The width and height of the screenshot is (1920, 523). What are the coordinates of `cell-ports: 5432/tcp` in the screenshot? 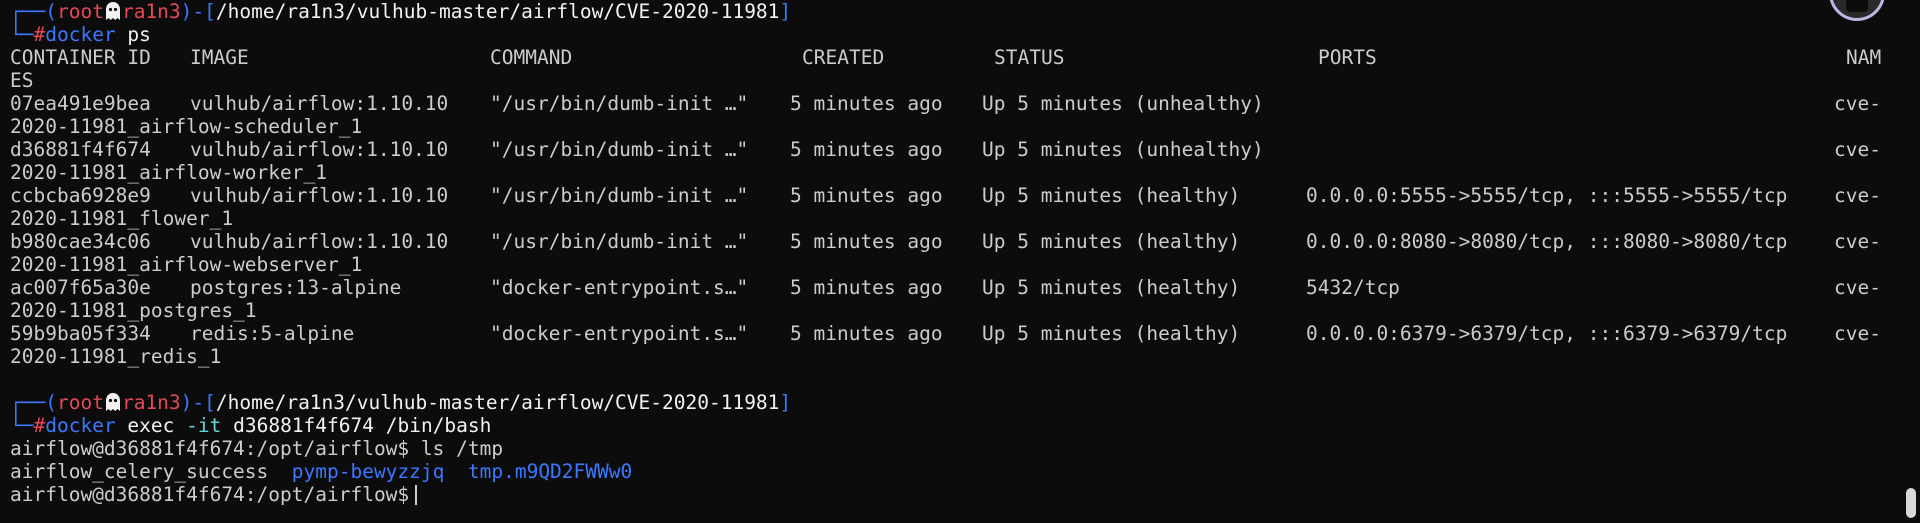 It's located at (1353, 287).